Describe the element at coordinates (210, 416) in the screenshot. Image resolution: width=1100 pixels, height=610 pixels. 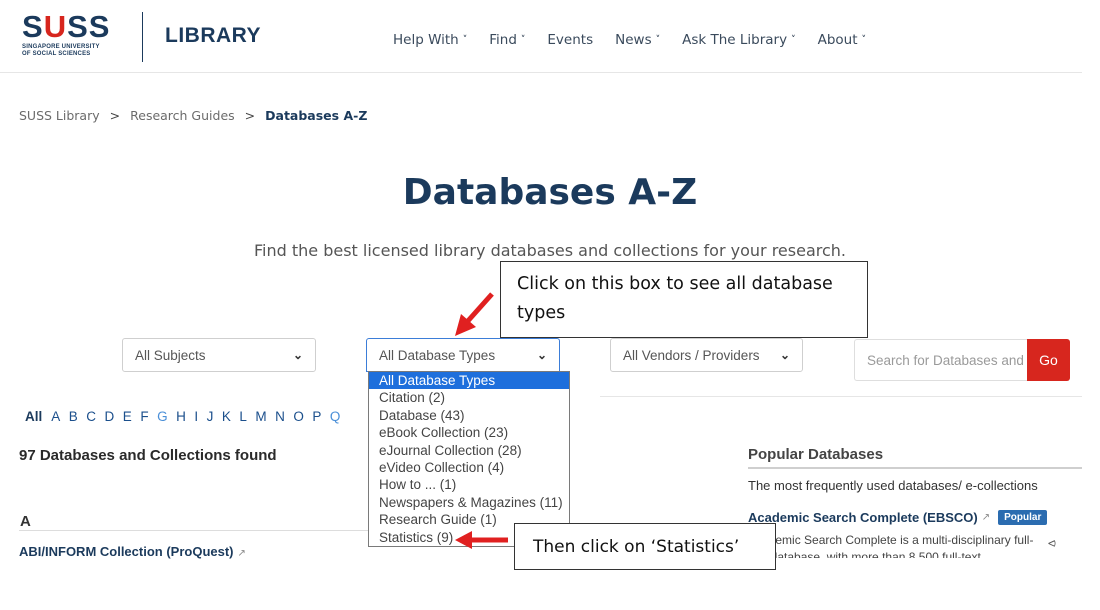
I see `alphabet-letter: J` at that location.